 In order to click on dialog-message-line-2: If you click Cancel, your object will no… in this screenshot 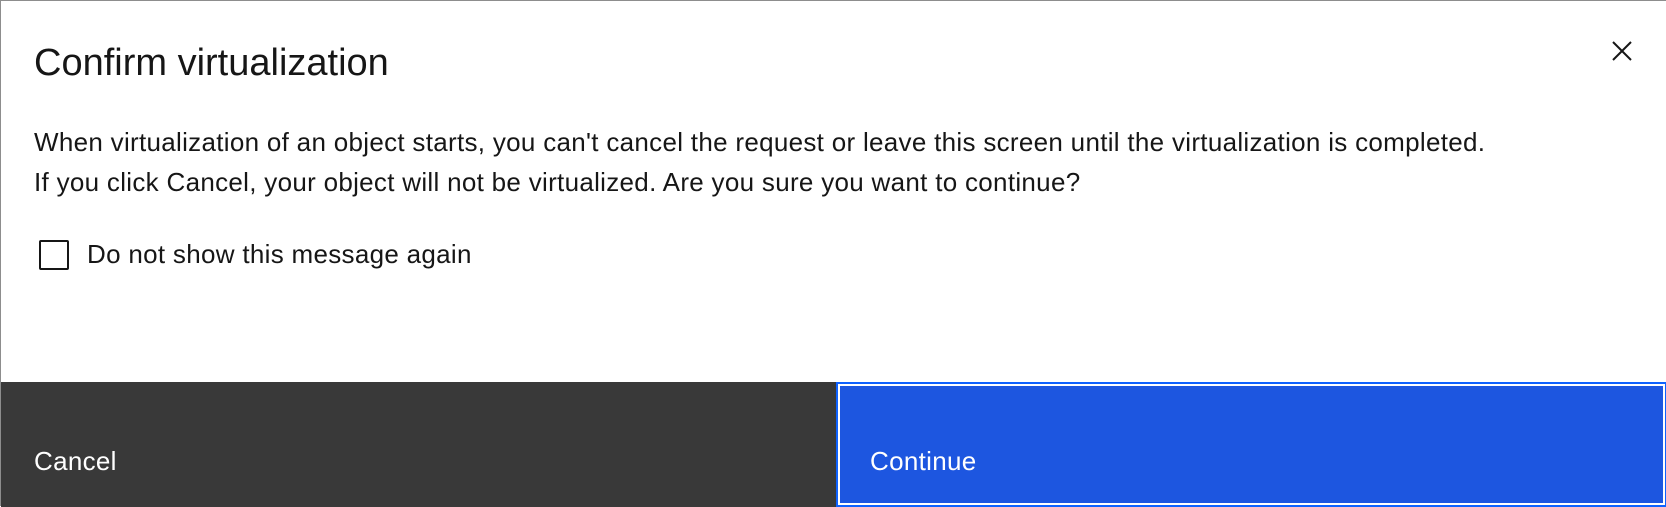, I will do `click(557, 182)`.